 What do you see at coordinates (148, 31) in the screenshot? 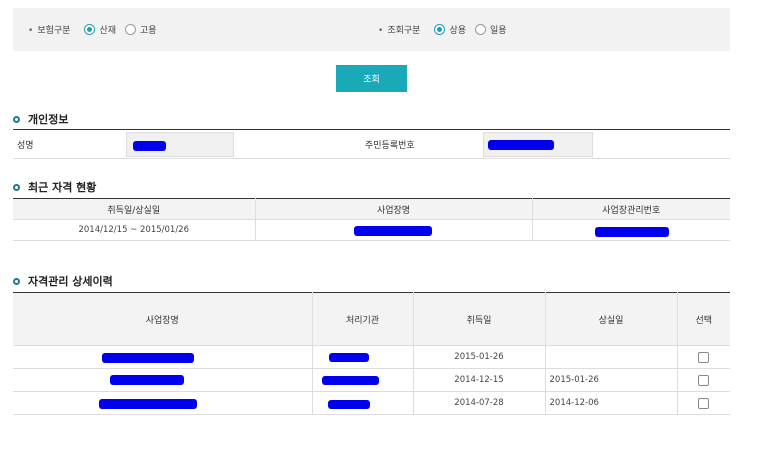
I see `radio-goyong-label: 고용` at bounding box center [148, 31].